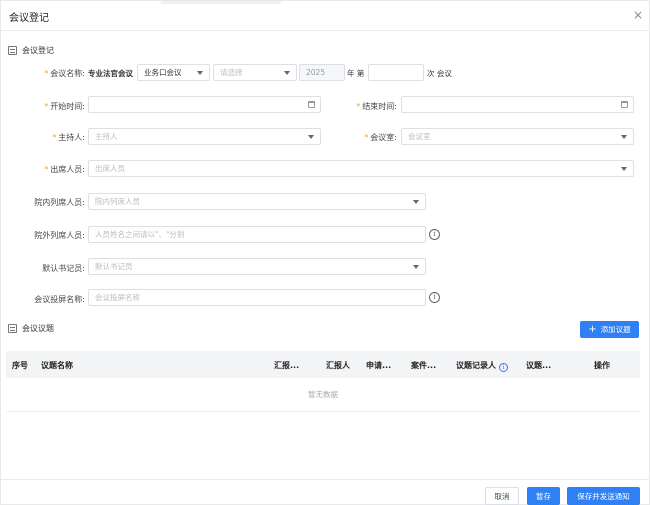 This screenshot has height=505, width=650. What do you see at coordinates (482, 366) in the screenshot?
I see `col-header-recorder: 议题记录人 i` at bounding box center [482, 366].